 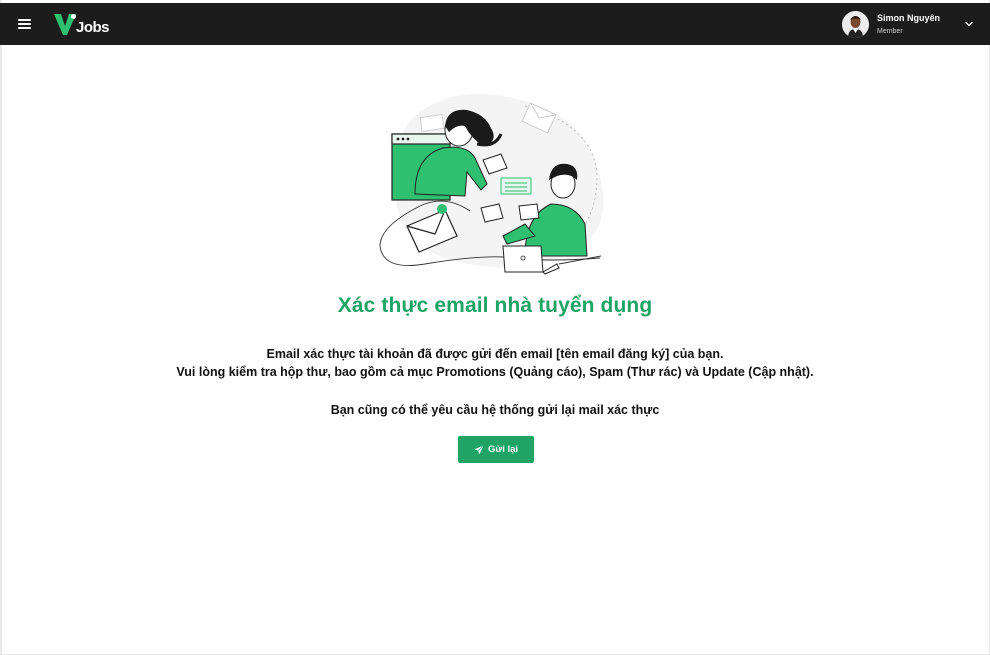 What do you see at coordinates (479, 449) in the screenshot?
I see `paper-plane-icon` at bounding box center [479, 449].